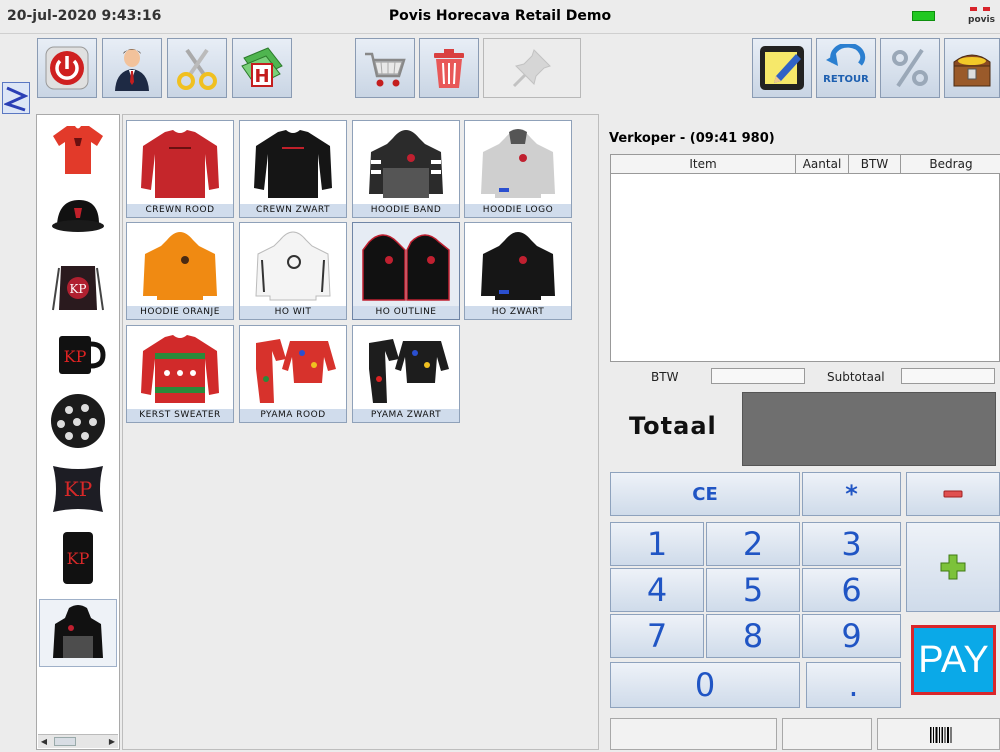 The width and height of the screenshot is (1000, 752). Describe the element at coordinates (875, 164) in the screenshot. I see `column-btw: BTW` at that location.